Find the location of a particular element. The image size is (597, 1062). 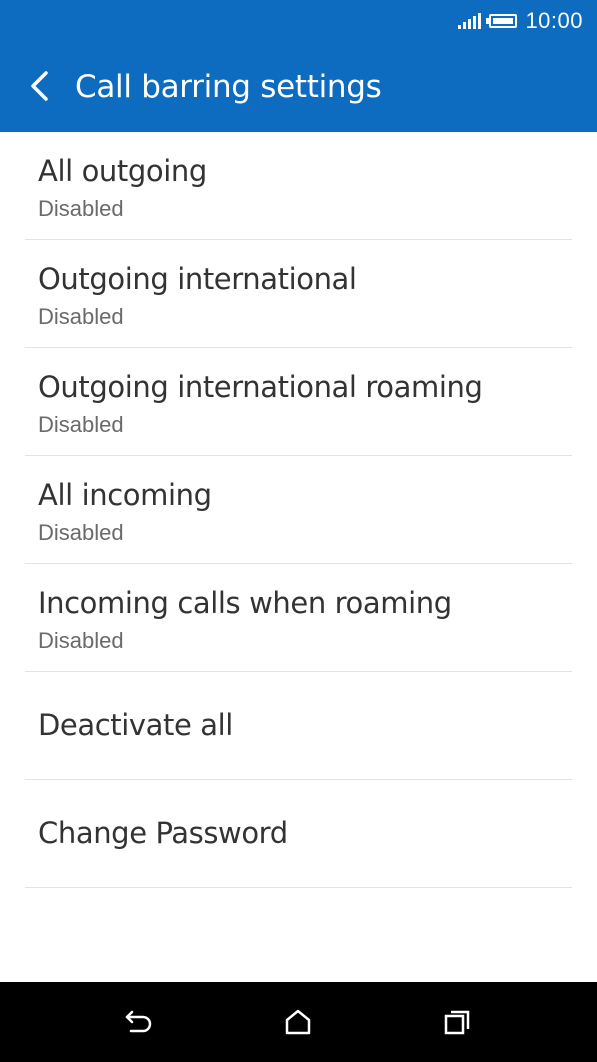

list-item-title: Outgoing international is located at coordinates (197, 279).